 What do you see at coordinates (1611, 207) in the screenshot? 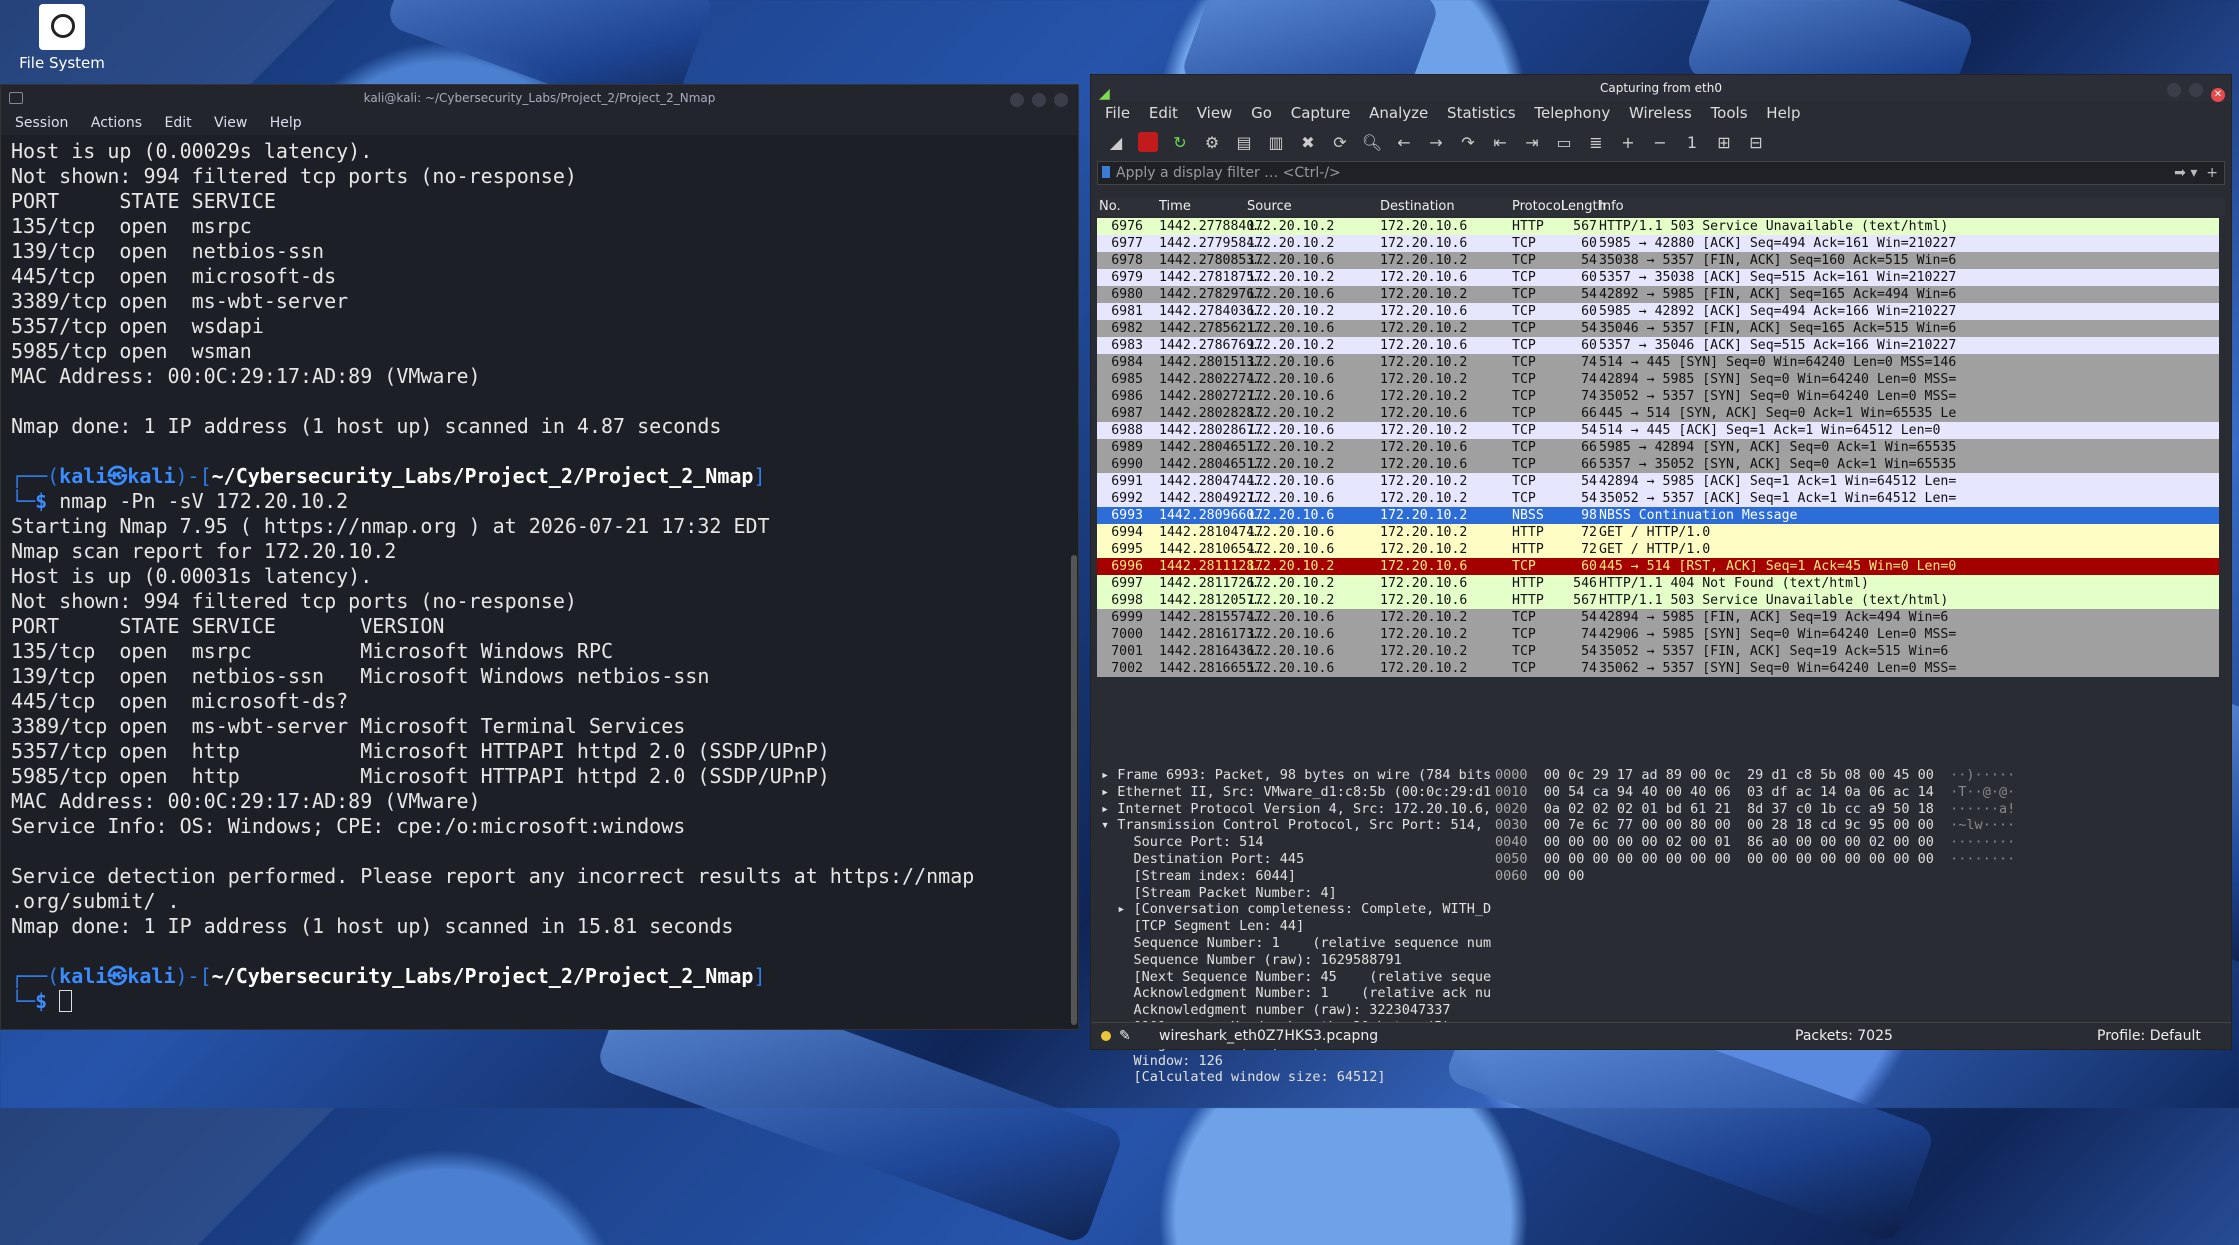
I see `col-info: Info` at bounding box center [1611, 207].